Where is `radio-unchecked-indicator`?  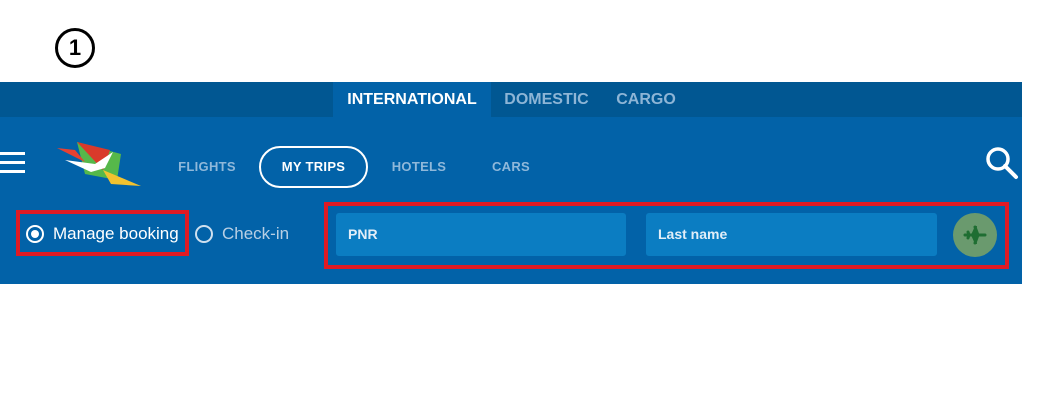 radio-unchecked-indicator is located at coordinates (204, 234).